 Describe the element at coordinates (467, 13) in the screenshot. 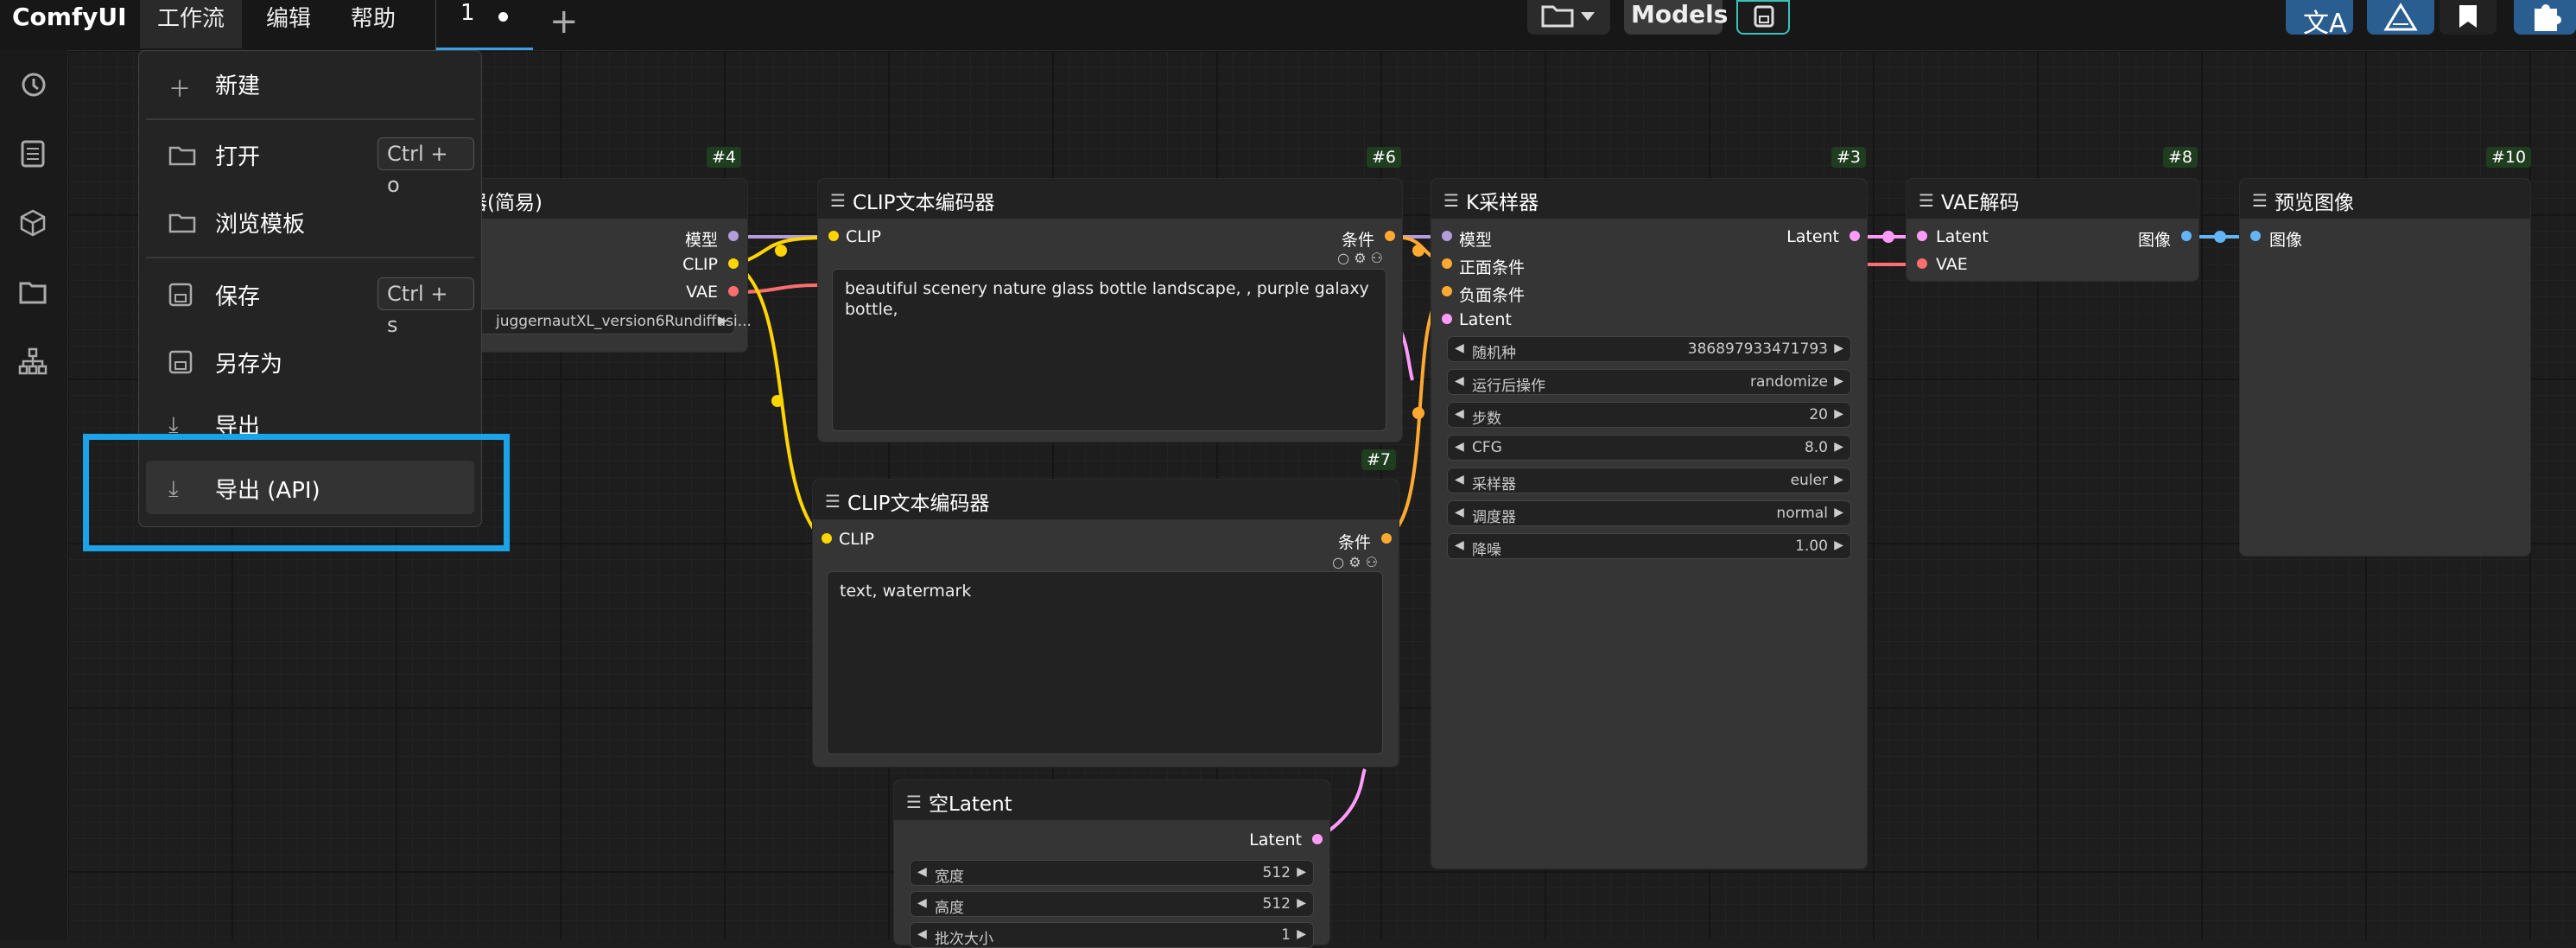

I see `tab-label: 1` at that location.